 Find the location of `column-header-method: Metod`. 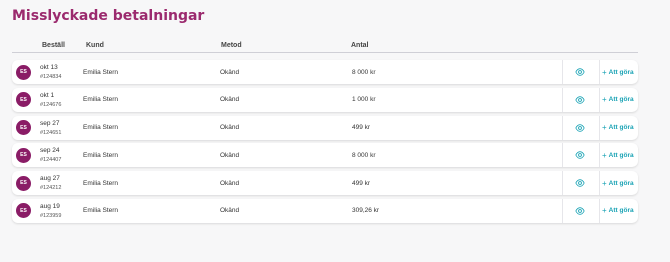

column-header-method: Metod is located at coordinates (231, 45).